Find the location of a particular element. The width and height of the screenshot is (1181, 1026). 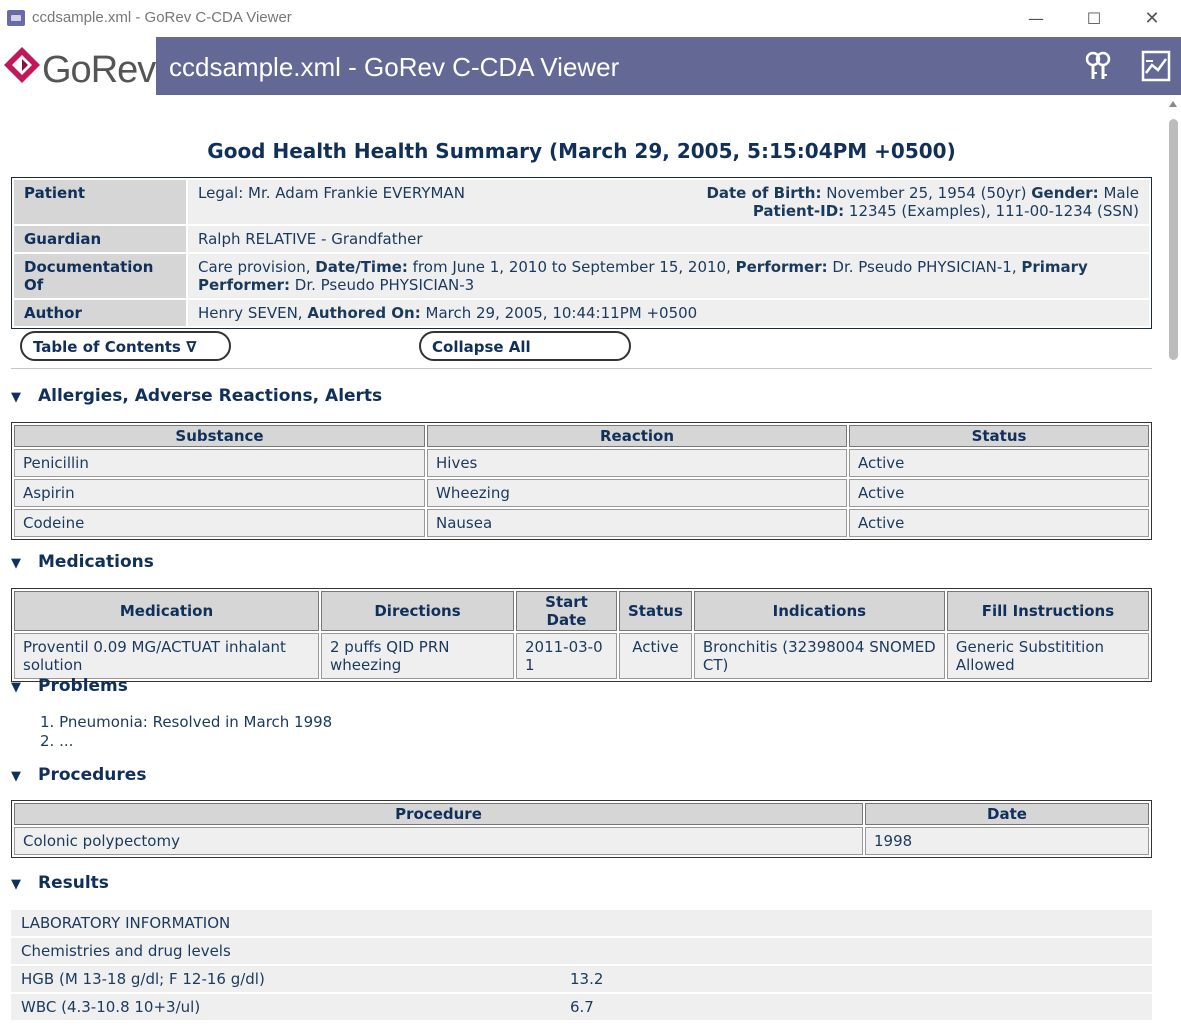

vertical-scrollbar is located at coordinates (1173, 560).